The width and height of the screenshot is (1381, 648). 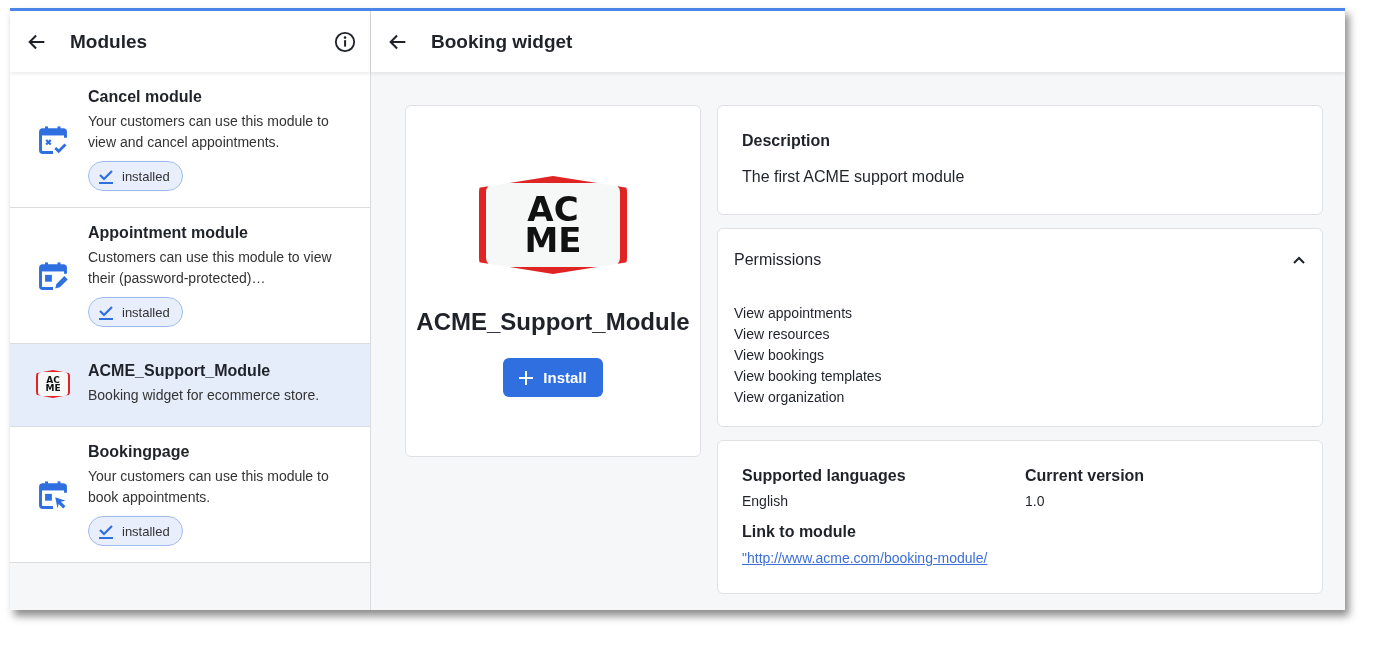 I want to click on module-description: Booking widget for ecommerce store., so click(x=204, y=395).